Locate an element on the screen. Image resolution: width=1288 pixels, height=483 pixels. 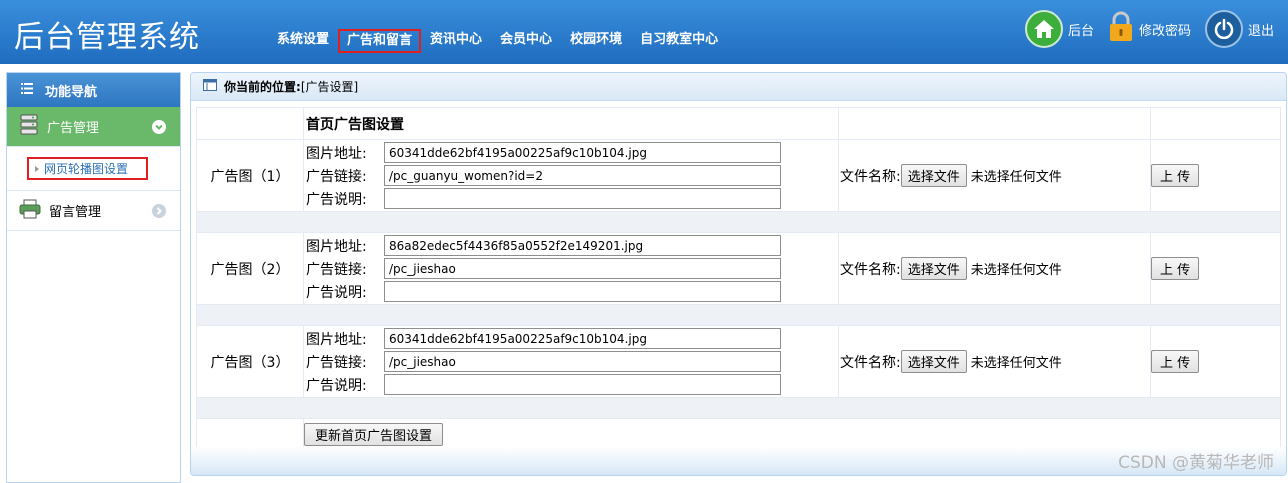
sidebar-group-label: 广告管理 is located at coordinates (73, 128).